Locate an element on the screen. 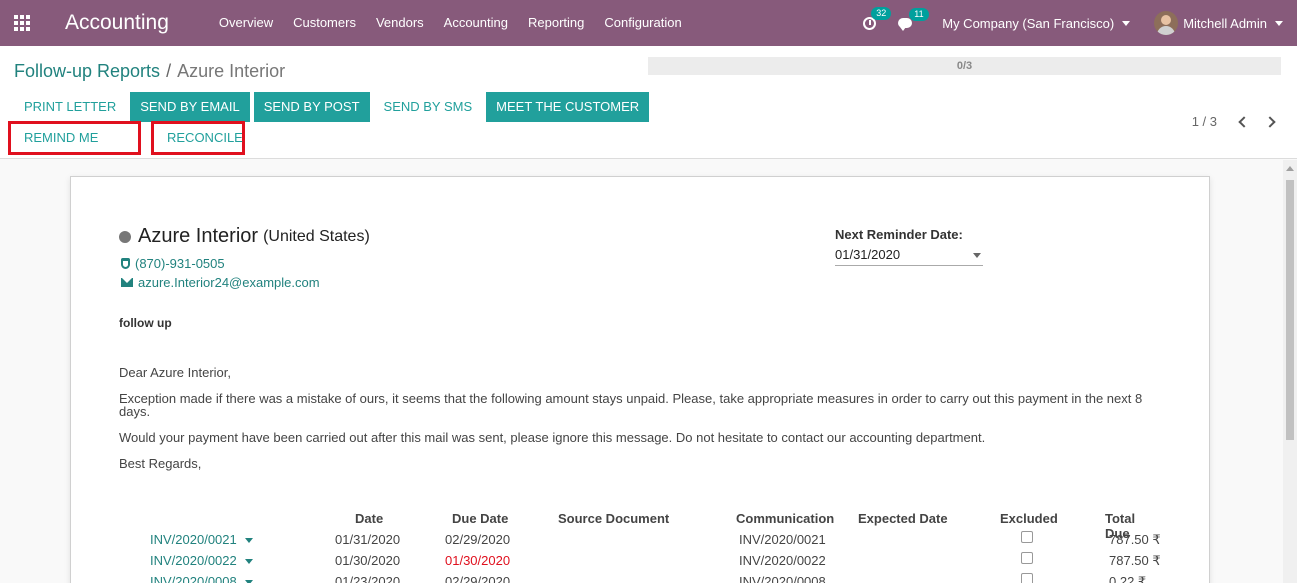  company-switcher: My Company (San Francisco) is located at coordinates (1036, 23).